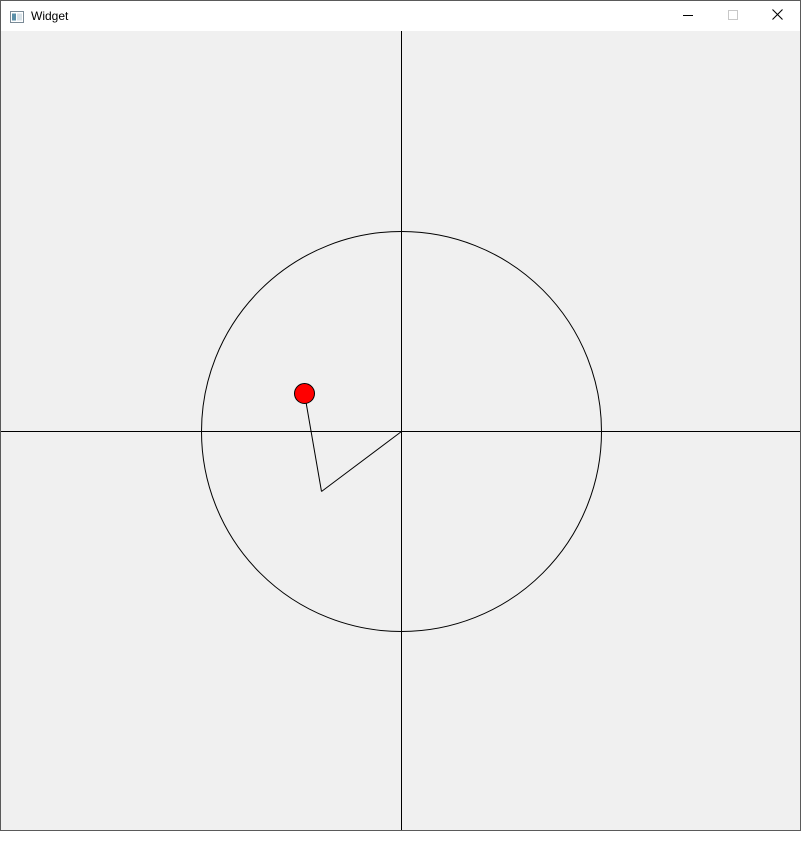  I want to click on minimize-button, so click(687, 16).